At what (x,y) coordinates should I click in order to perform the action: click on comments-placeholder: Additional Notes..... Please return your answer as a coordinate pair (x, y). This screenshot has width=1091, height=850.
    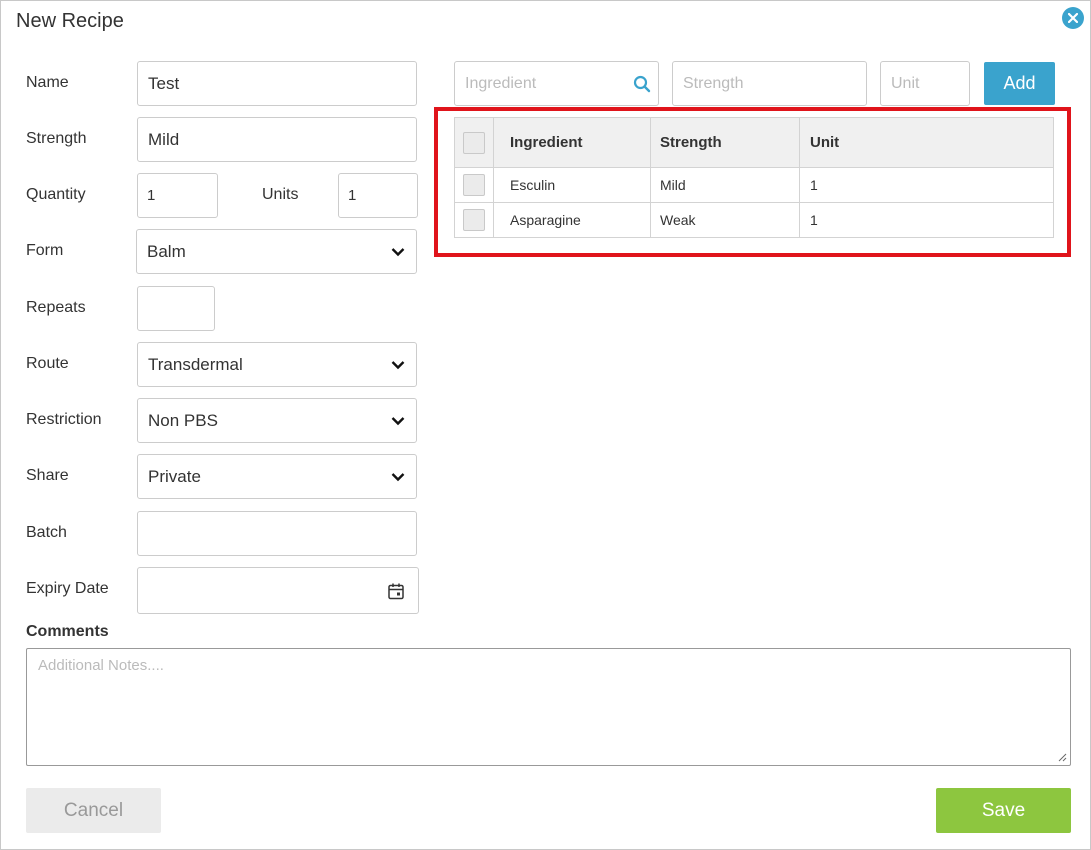
    Looking at the image, I should click on (101, 665).